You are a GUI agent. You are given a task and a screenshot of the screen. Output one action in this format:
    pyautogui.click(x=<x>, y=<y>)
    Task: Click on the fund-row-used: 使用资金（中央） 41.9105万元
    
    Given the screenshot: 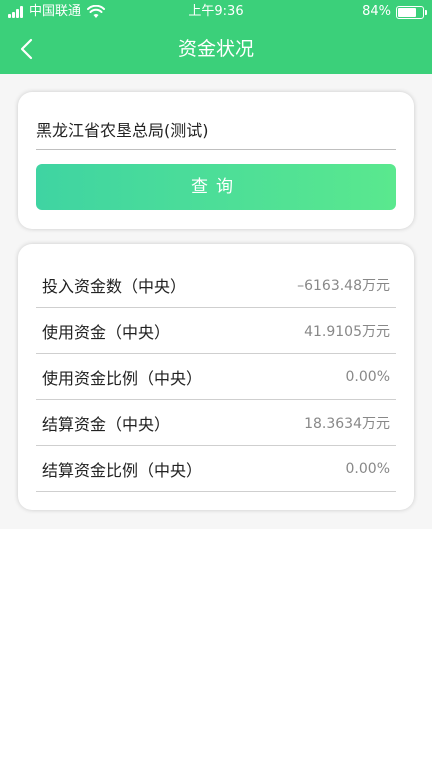 What is the action you would take?
    pyautogui.click(x=216, y=331)
    